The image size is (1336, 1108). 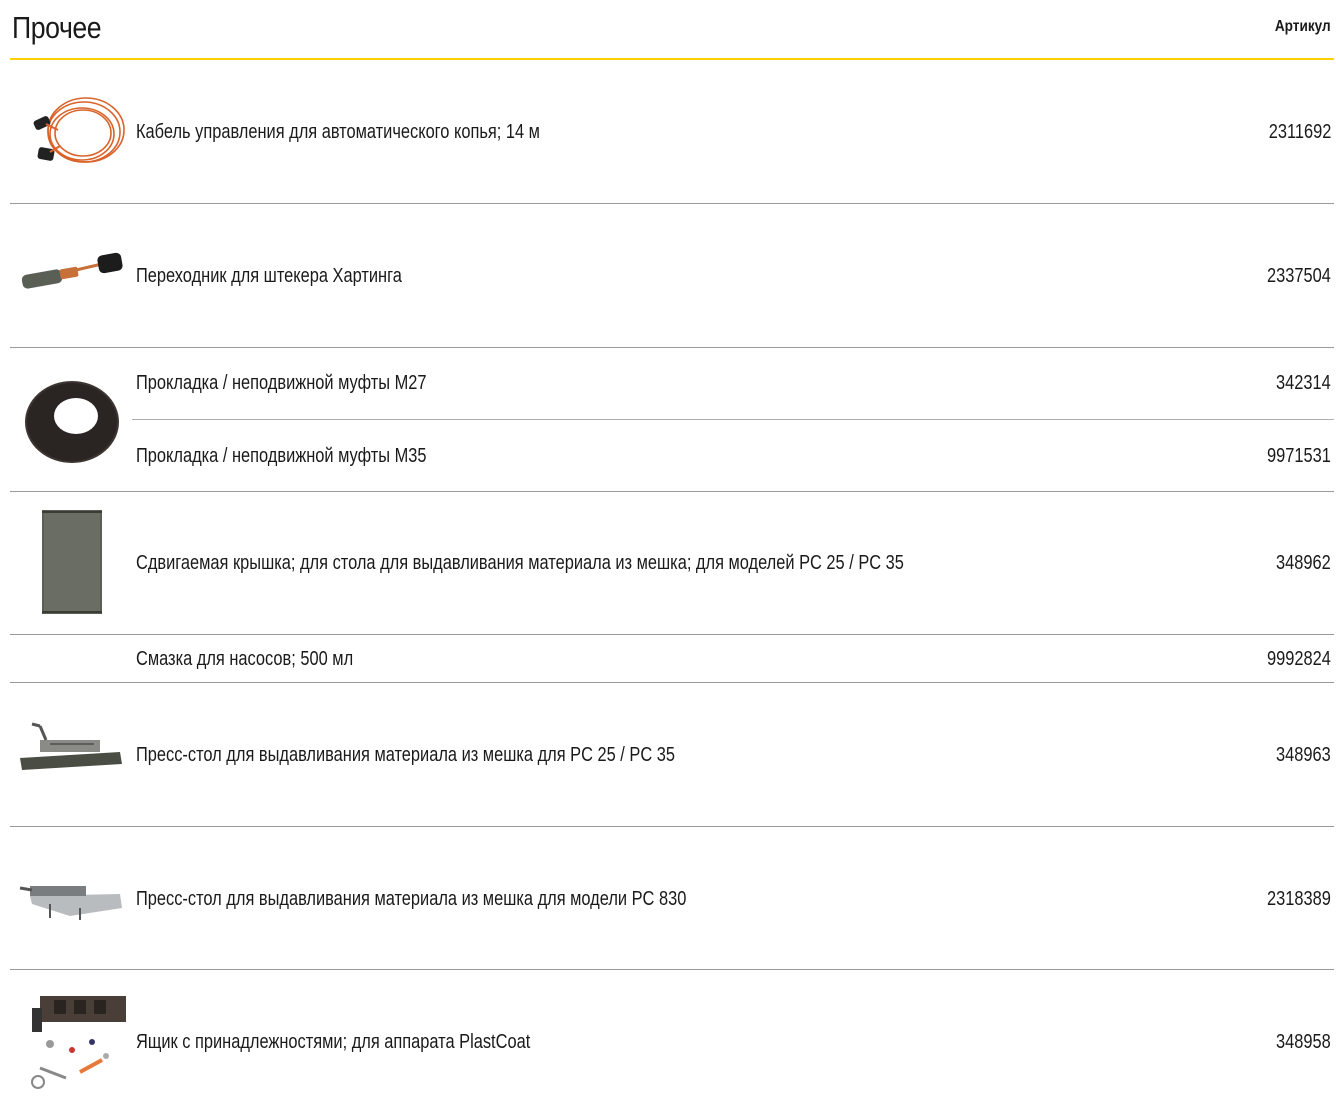 What do you see at coordinates (72, 422) in the screenshot?
I see `gasket-image` at bounding box center [72, 422].